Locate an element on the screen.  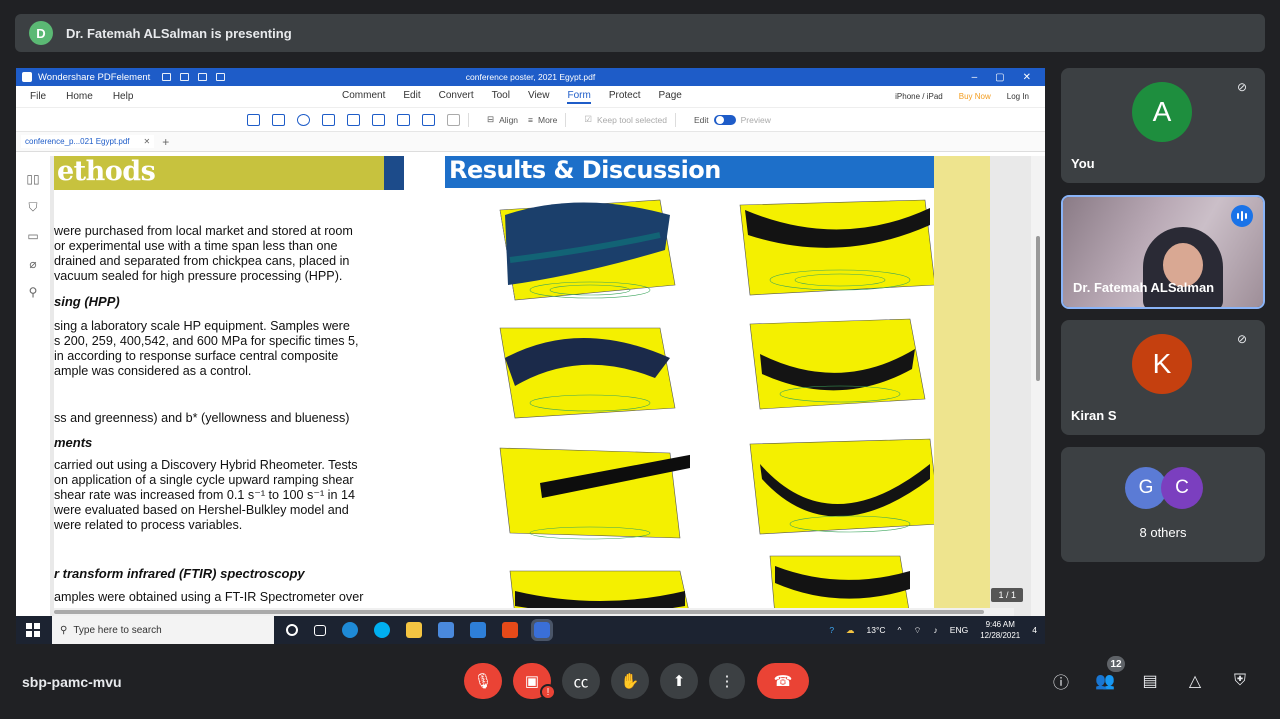
signature-icon is located at coordinates (428, 119).